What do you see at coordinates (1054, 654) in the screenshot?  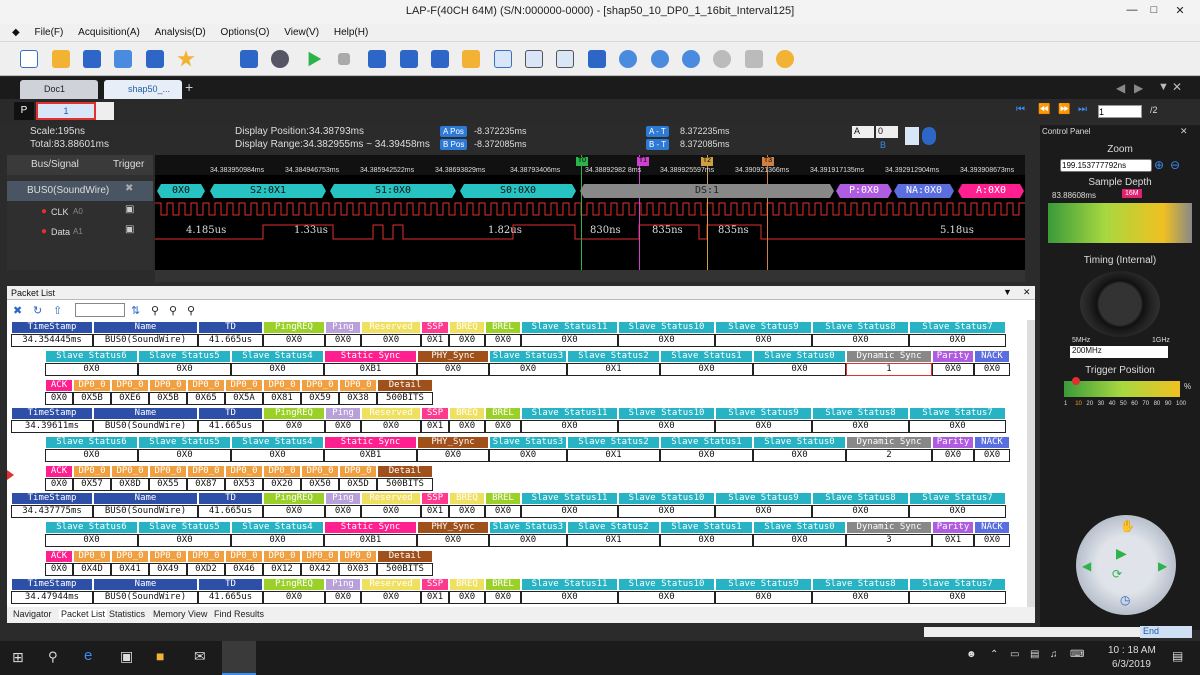 I see `volume-icon: ♫` at bounding box center [1054, 654].